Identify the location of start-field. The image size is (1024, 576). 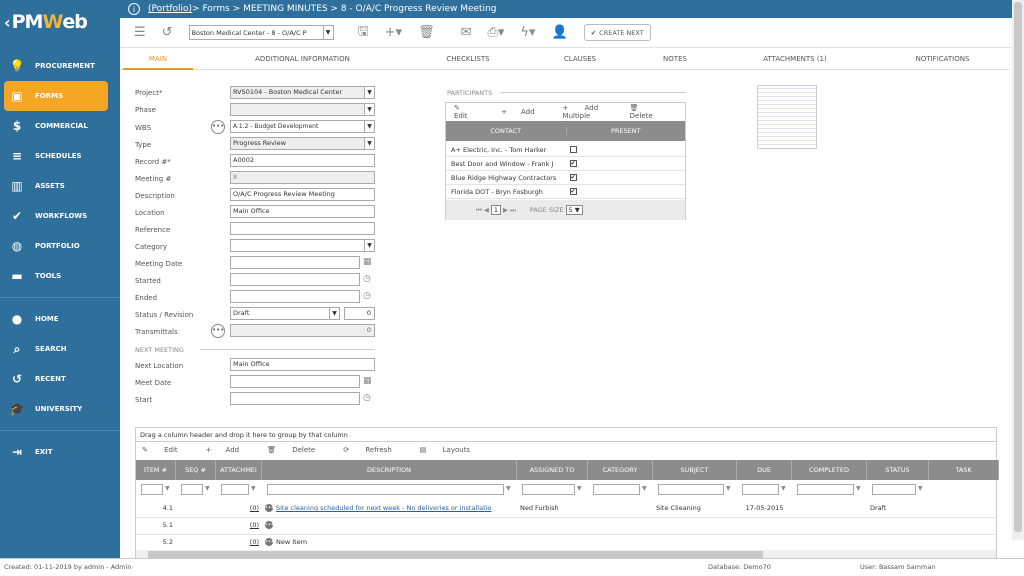
(295, 398).